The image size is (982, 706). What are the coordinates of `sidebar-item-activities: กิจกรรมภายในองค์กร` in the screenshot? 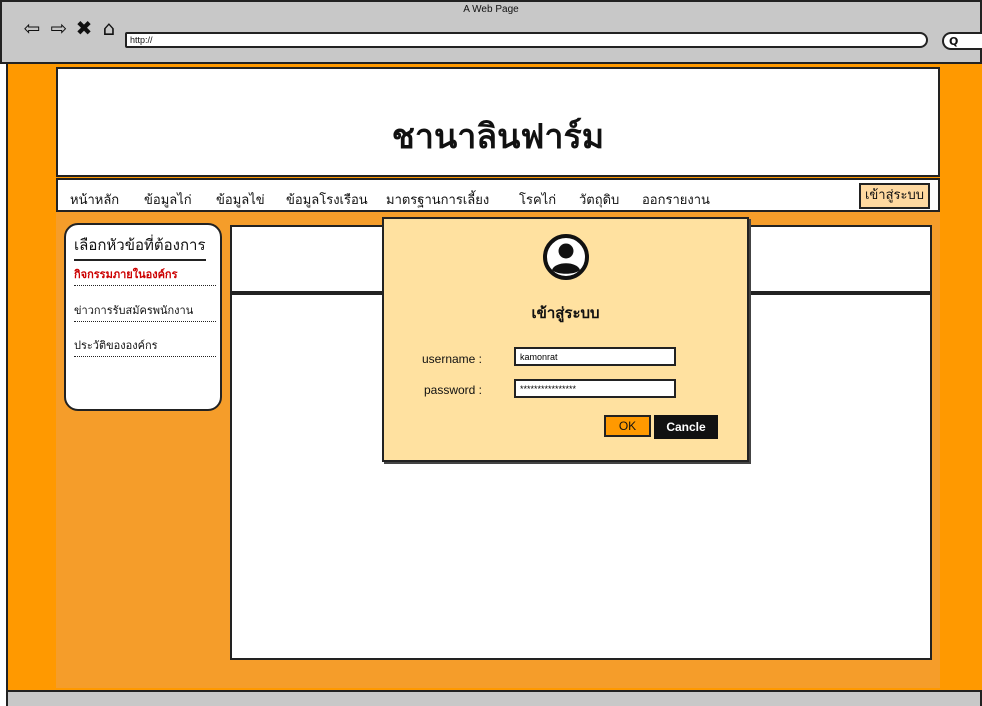 It's located at (145, 275).